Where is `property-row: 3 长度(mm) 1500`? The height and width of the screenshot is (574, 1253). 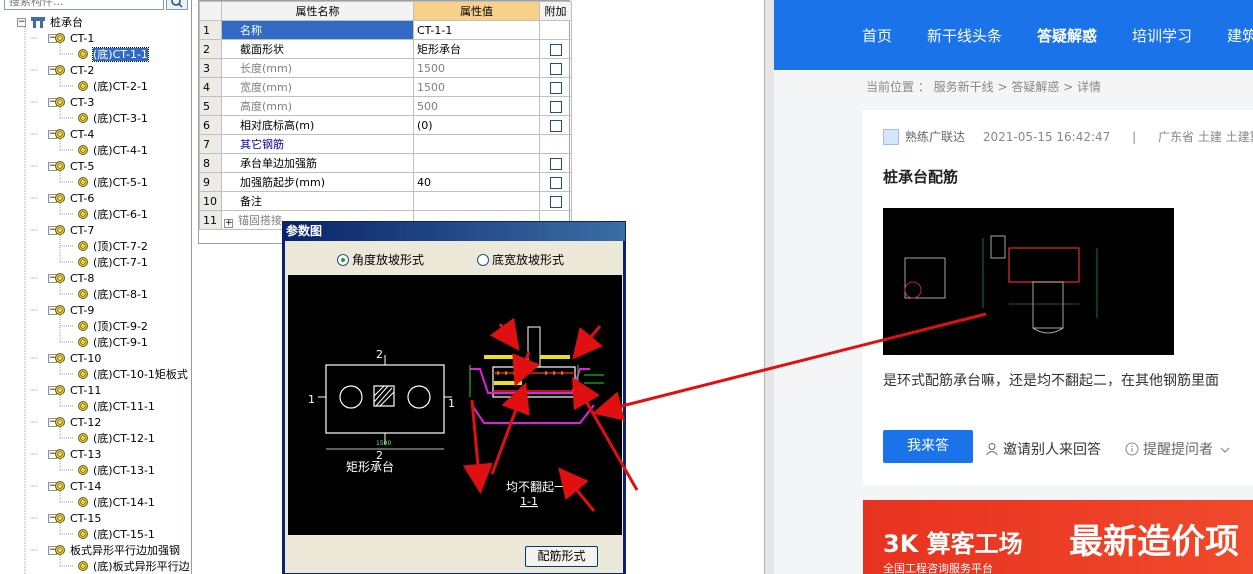 property-row: 3 长度(mm) 1500 is located at coordinates (385, 68).